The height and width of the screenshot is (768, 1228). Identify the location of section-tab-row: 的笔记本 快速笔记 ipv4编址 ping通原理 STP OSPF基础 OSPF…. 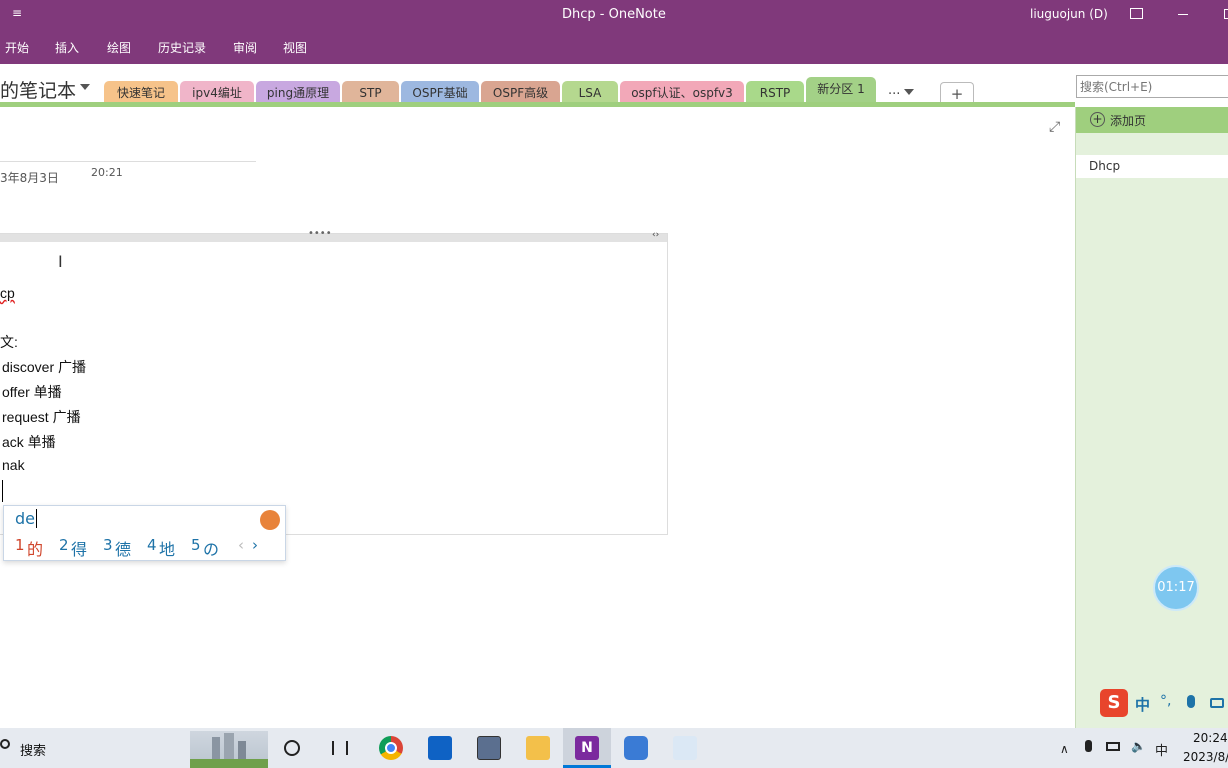
(614, 85).